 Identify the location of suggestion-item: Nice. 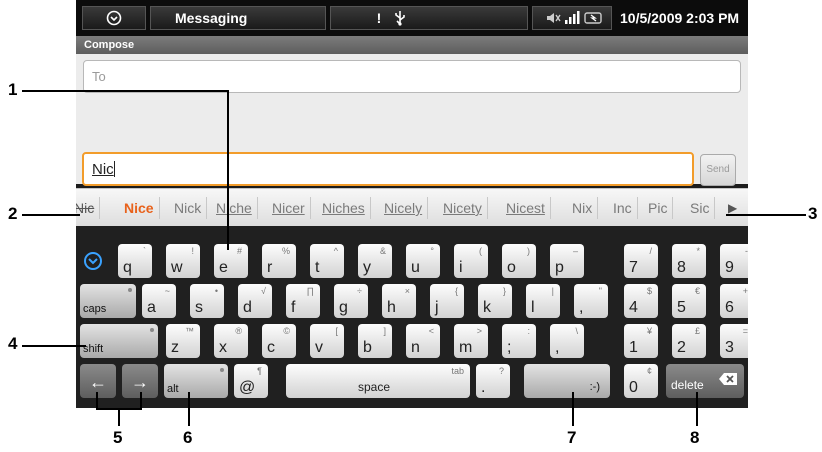
(142, 208).